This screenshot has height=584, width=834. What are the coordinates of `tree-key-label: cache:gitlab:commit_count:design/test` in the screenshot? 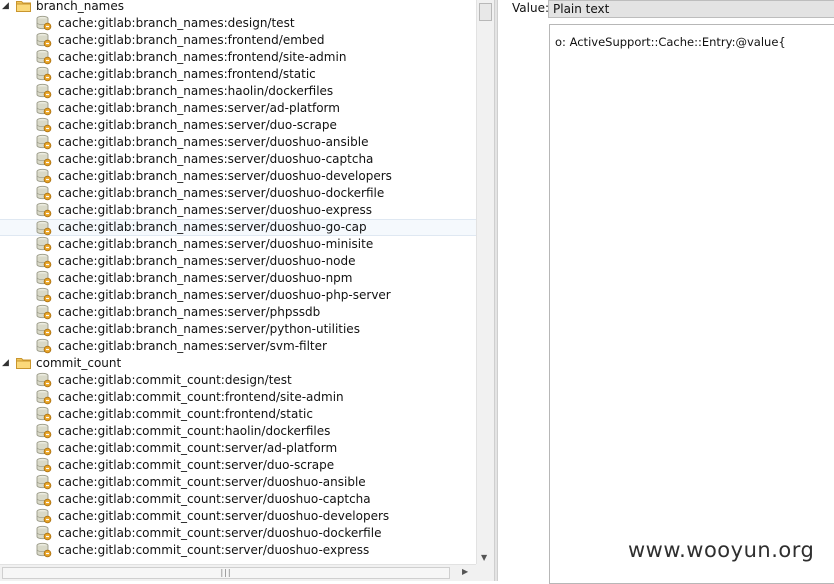 It's located at (175, 380).